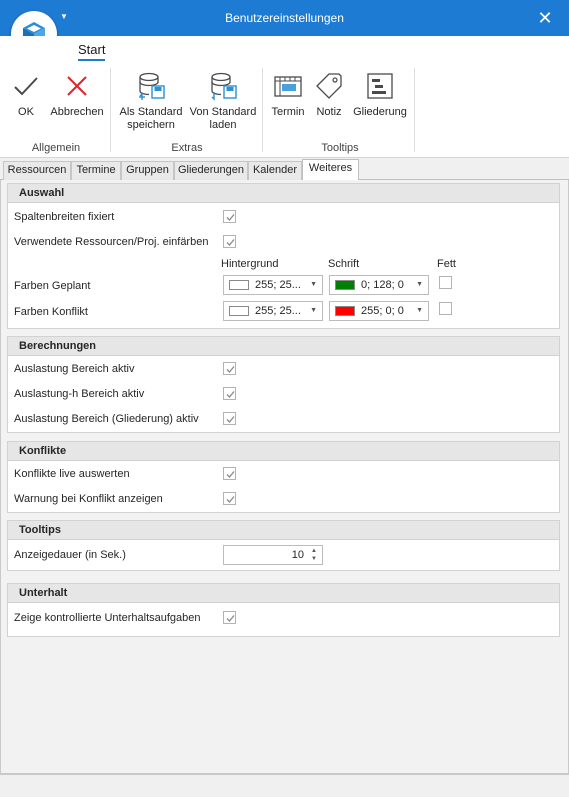 The image size is (569, 797). Describe the element at coordinates (88, 499) in the screenshot. I see `label-konflikt-warnung: Warnung bei Konflikt anzeigen` at that location.